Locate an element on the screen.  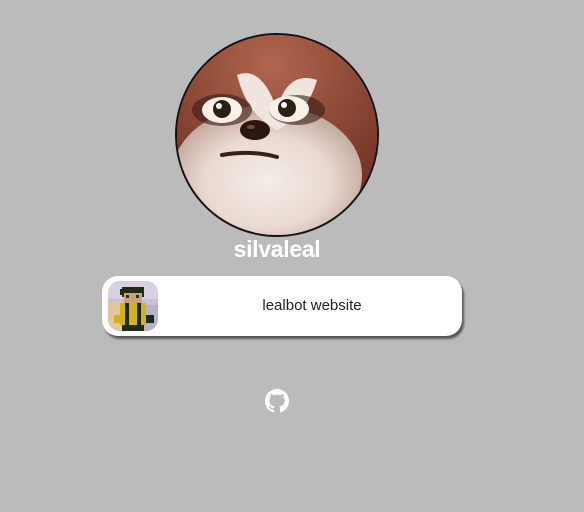
github-icon-svg is located at coordinates (277, 401).